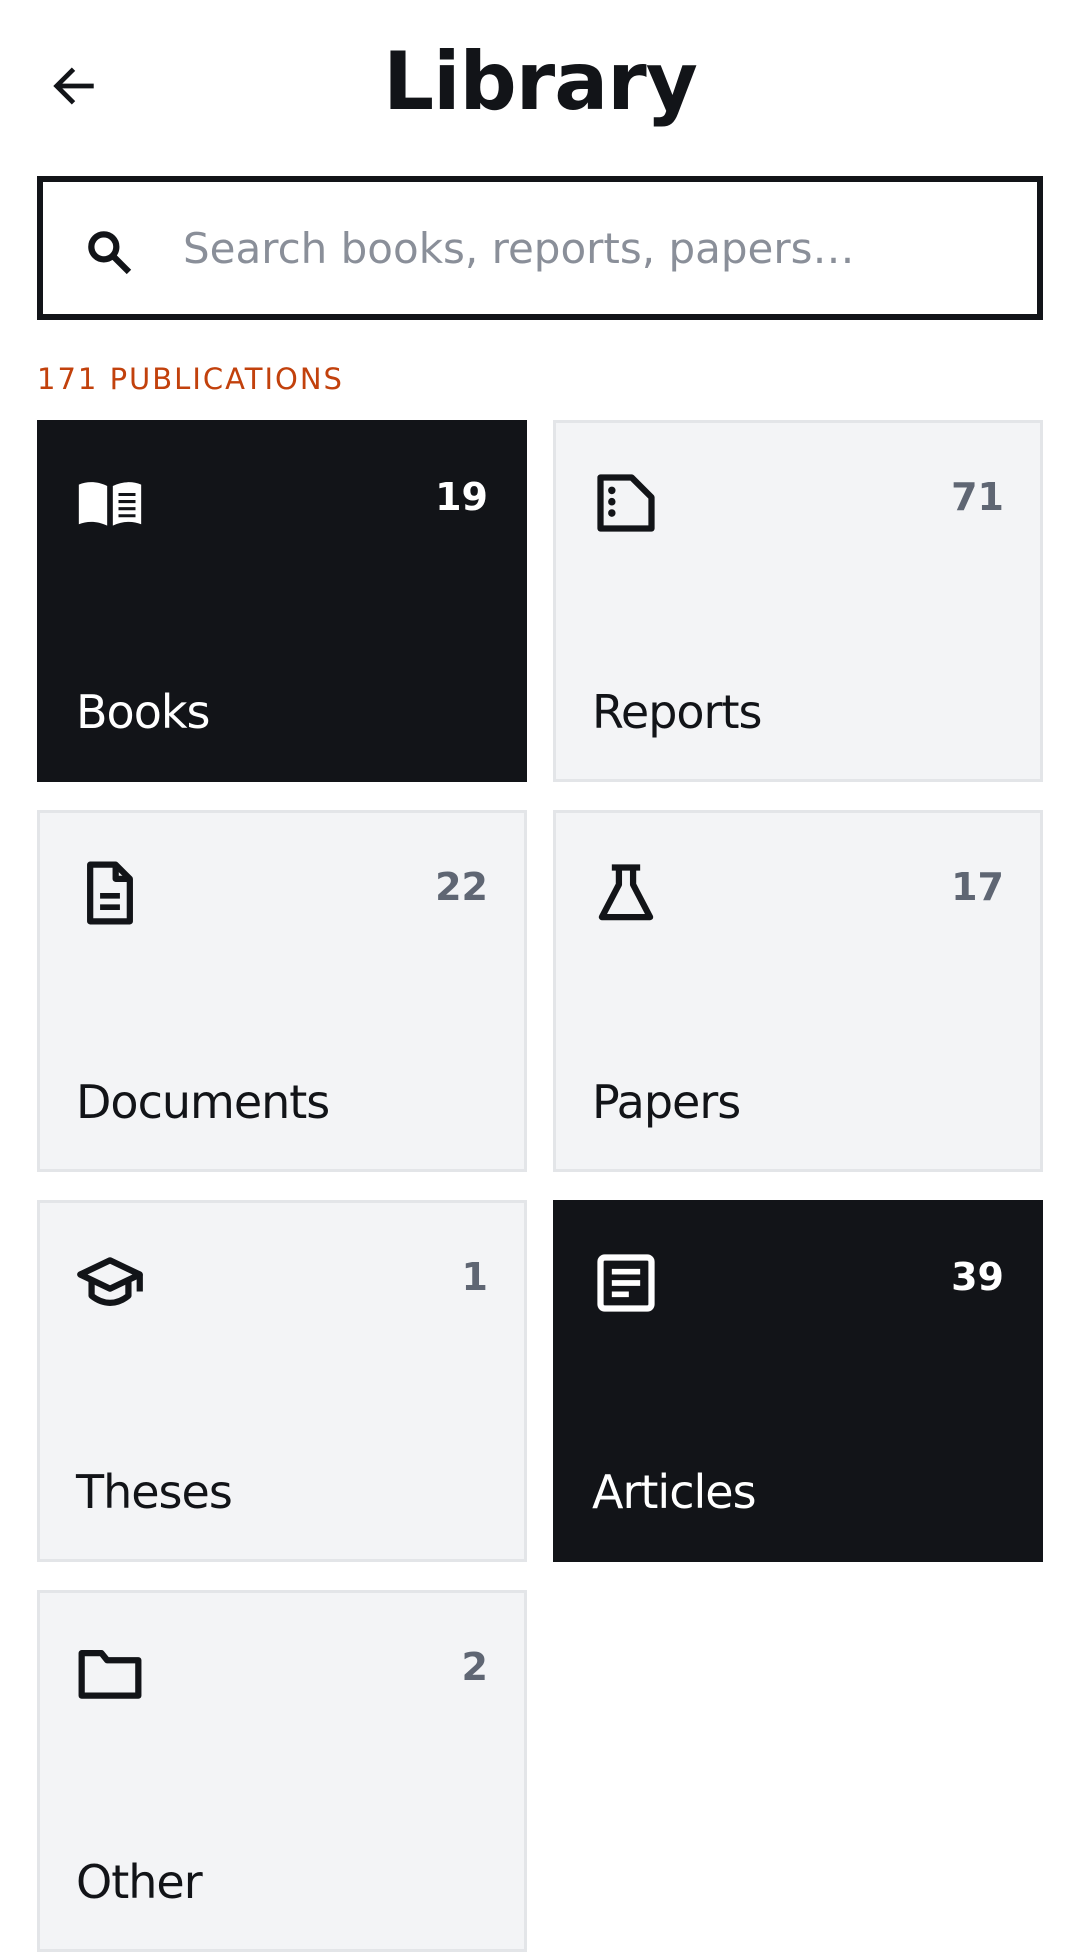 This screenshot has width=1080, height=1952. What do you see at coordinates (474, 1277) in the screenshot?
I see `category-count: 1` at bounding box center [474, 1277].